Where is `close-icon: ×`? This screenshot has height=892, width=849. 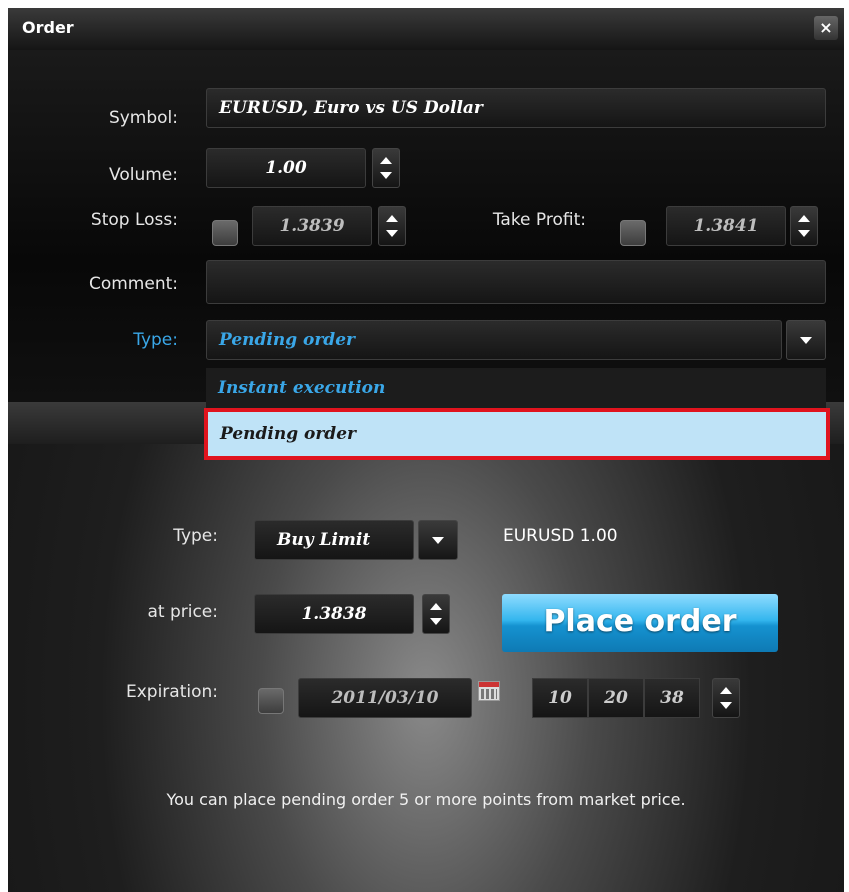 close-icon: × is located at coordinates (826, 28).